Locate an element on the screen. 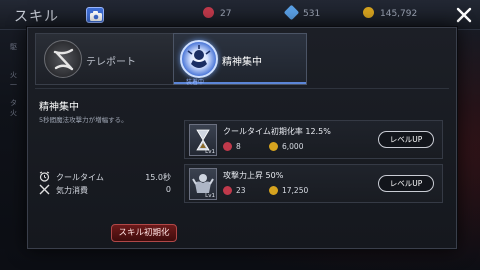 The height and width of the screenshot is (270, 480). background-text: タ is located at coordinates (13, 103).